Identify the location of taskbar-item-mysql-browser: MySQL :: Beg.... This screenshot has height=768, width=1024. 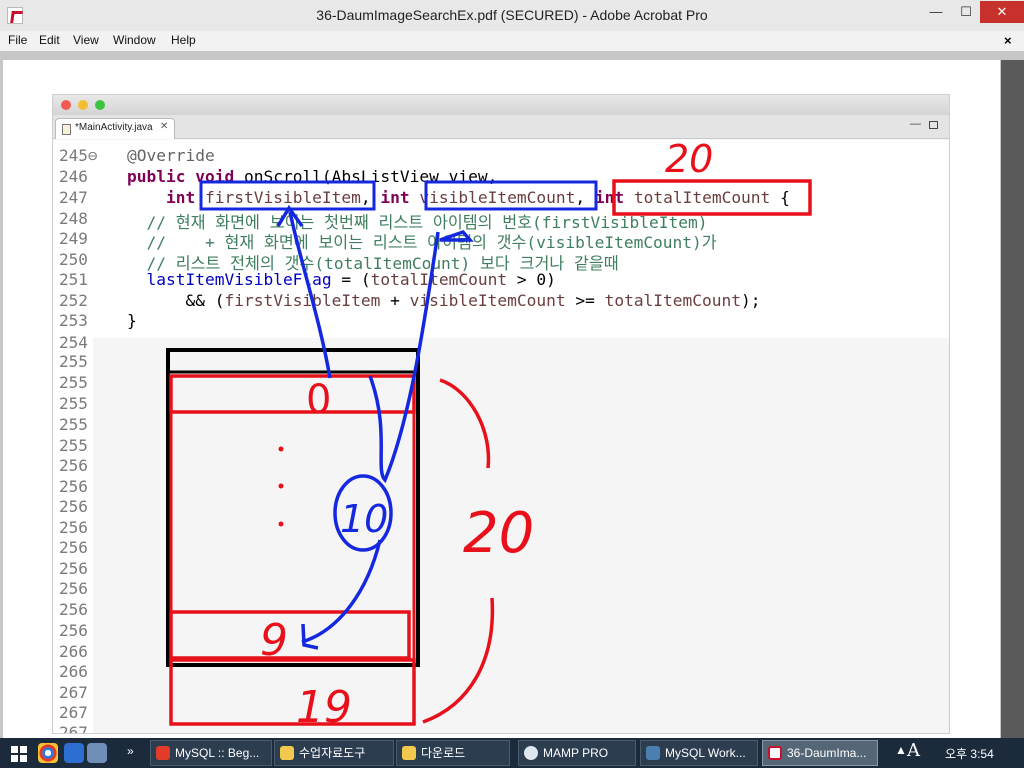
(211, 753).